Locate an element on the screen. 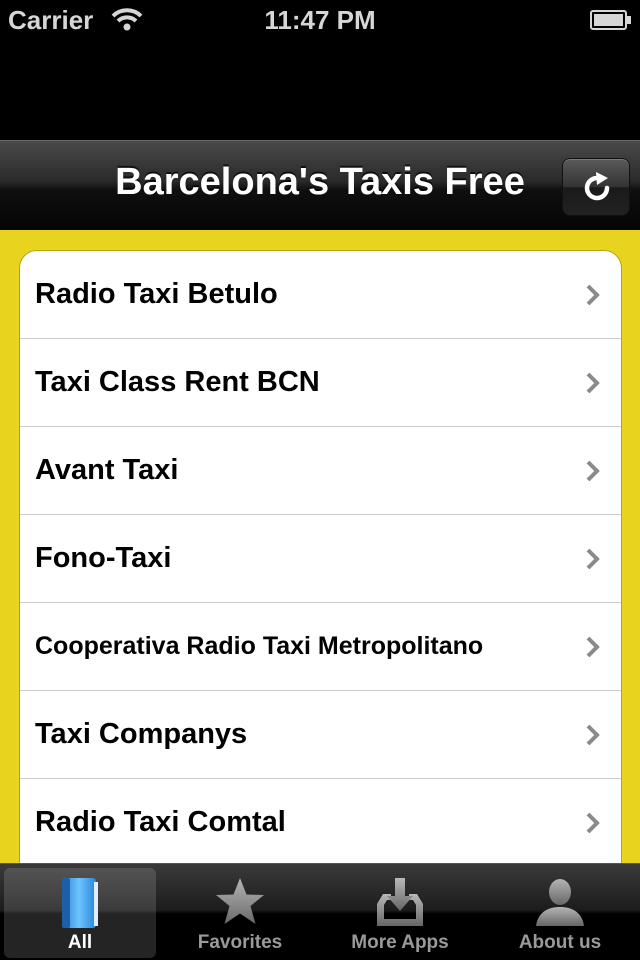 This screenshot has width=640, height=960. tab-label: About us is located at coordinates (560, 942).